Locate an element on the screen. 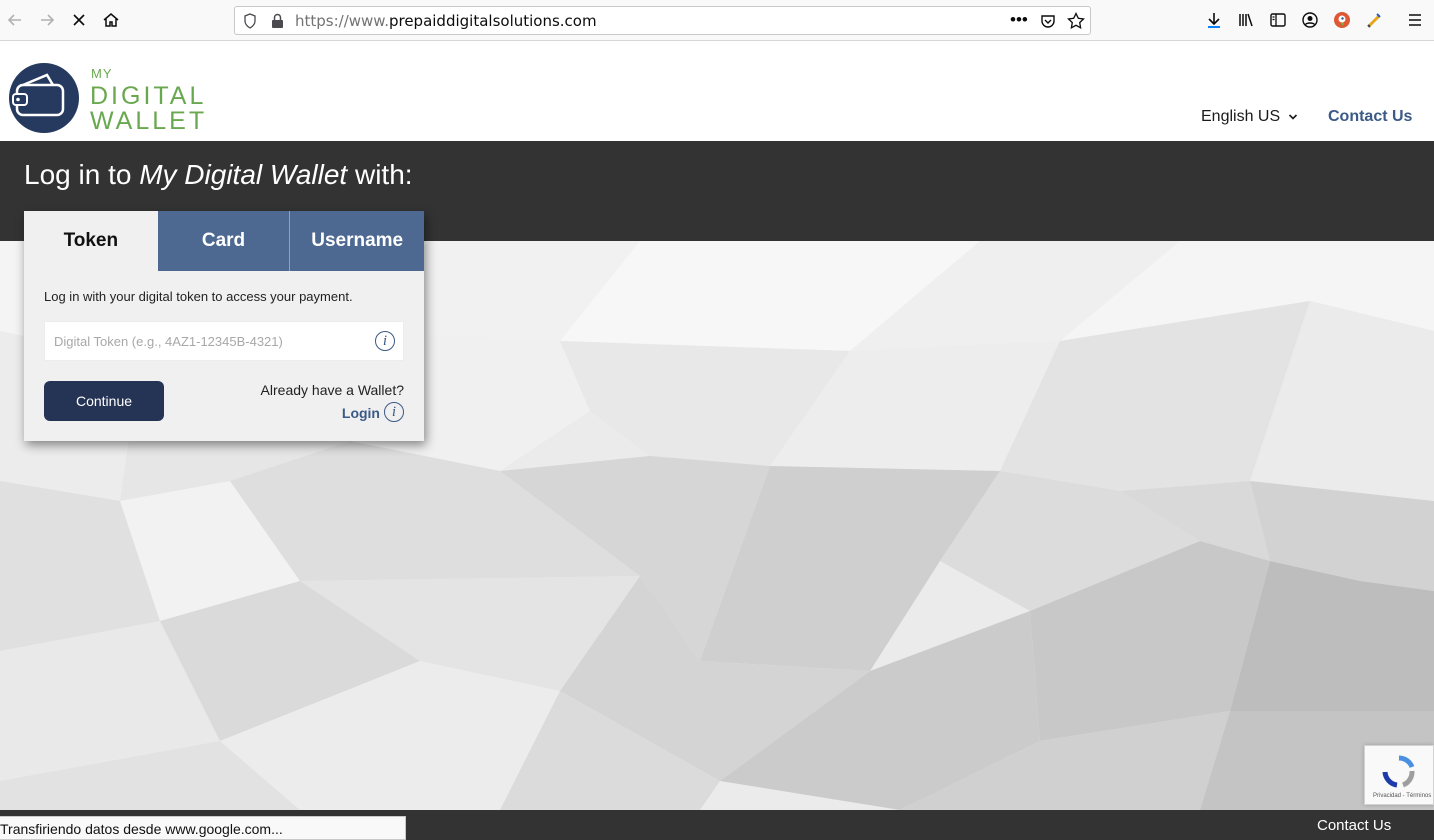  logo-text-wallet: WALLET is located at coordinates (149, 121).